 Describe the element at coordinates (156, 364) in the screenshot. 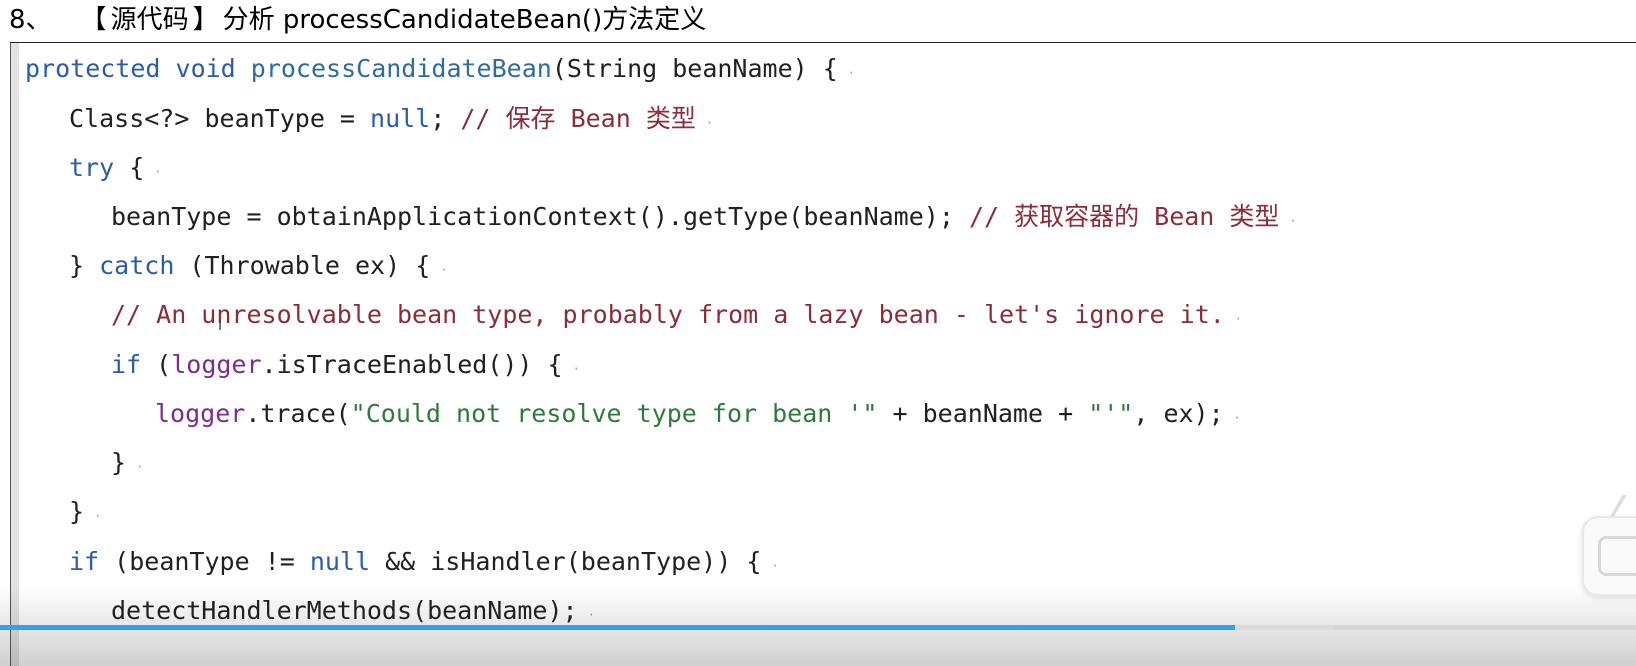

I see `code-token: (` at that location.